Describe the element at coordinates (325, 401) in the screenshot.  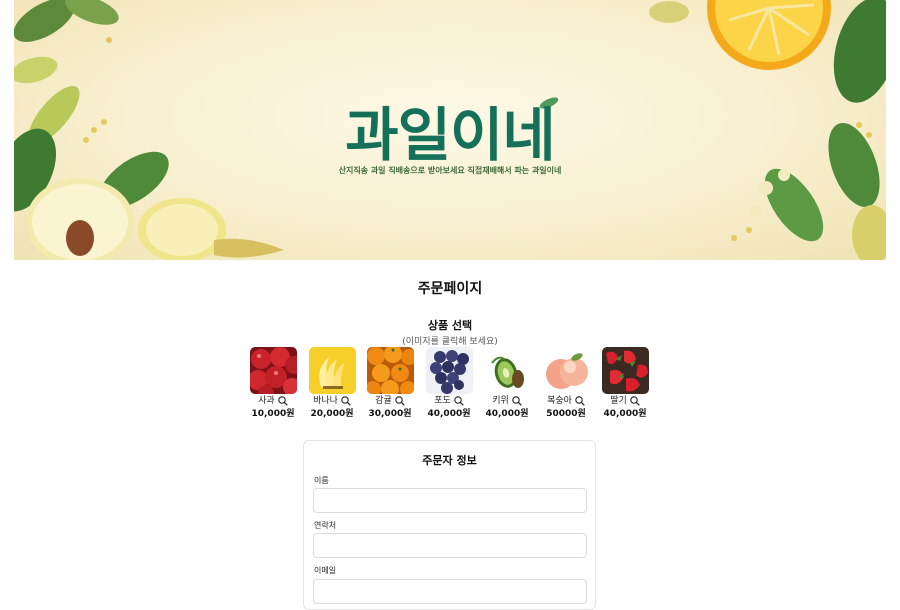
I see `product-name: 바나나` at that location.